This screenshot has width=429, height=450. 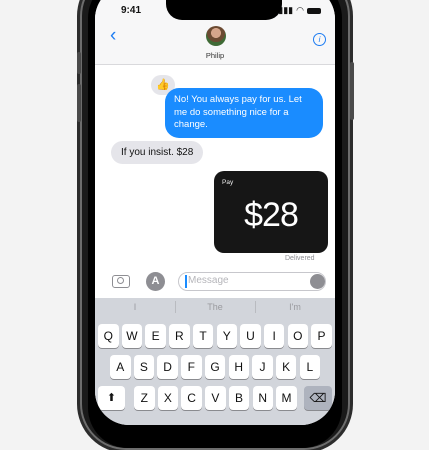 I want to click on key-z: Z, so click(x=144, y=398).